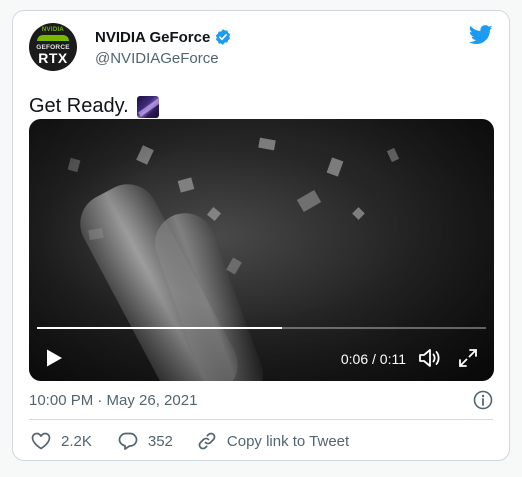 This screenshot has height=477, width=522. I want to click on copy-link-label: Copy link to Tweet, so click(288, 441).